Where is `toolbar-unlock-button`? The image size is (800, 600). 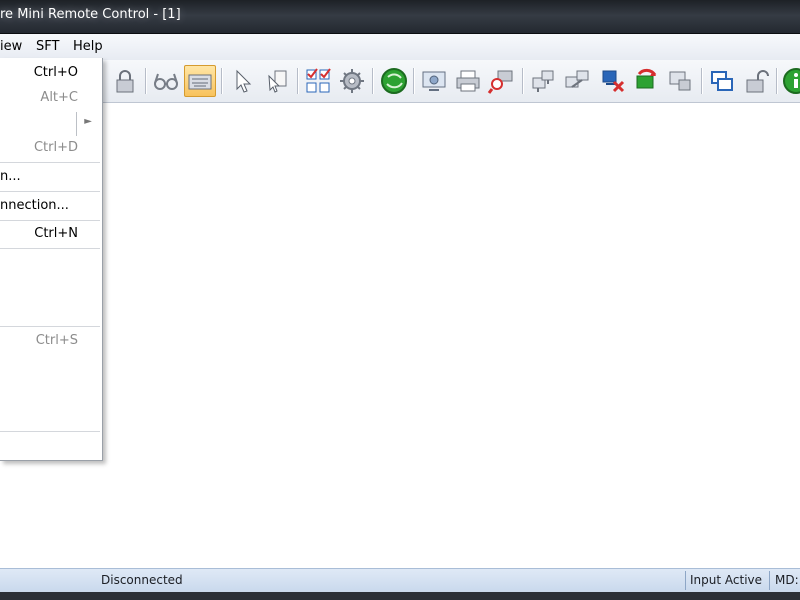
toolbar-unlock-button is located at coordinates (756, 81).